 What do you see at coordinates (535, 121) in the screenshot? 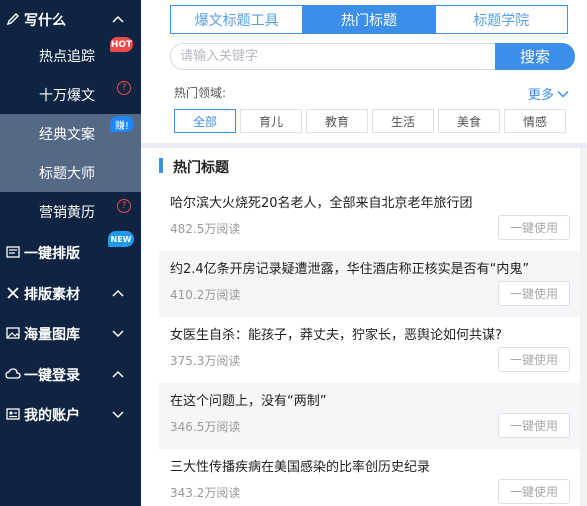
I see `domain-tag-emotion: 情感` at bounding box center [535, 121].